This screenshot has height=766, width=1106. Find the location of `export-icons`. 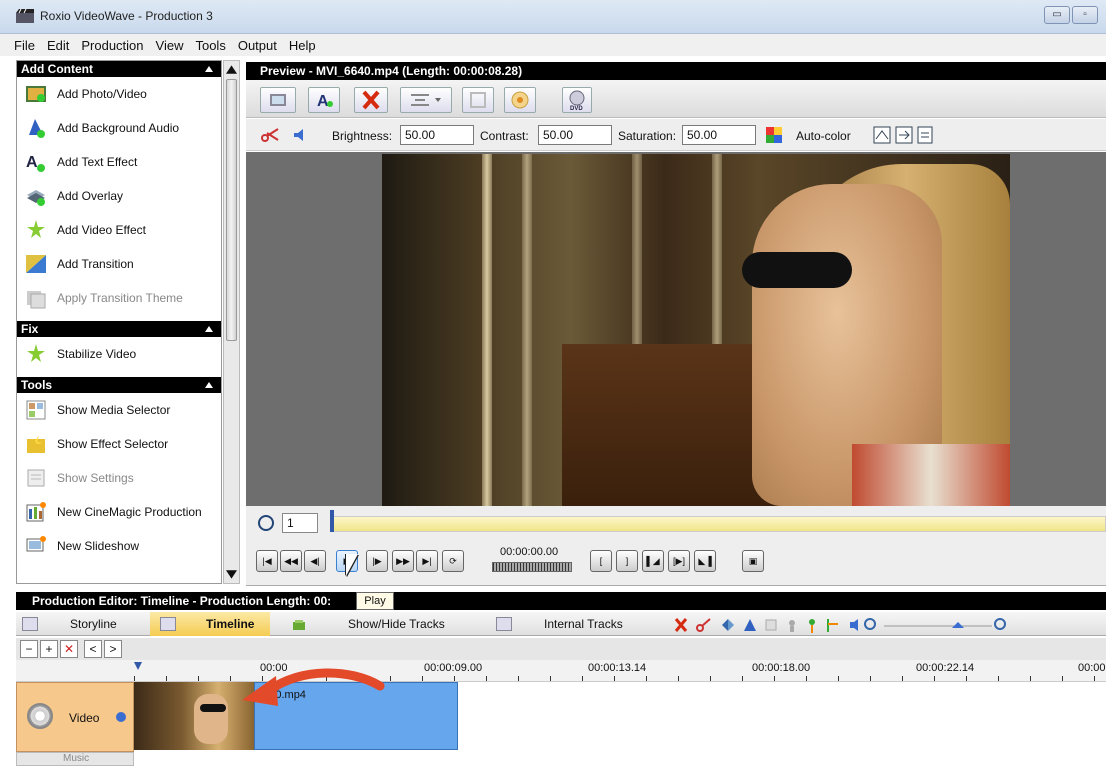

export-icons is located at coordinates (912, 135).